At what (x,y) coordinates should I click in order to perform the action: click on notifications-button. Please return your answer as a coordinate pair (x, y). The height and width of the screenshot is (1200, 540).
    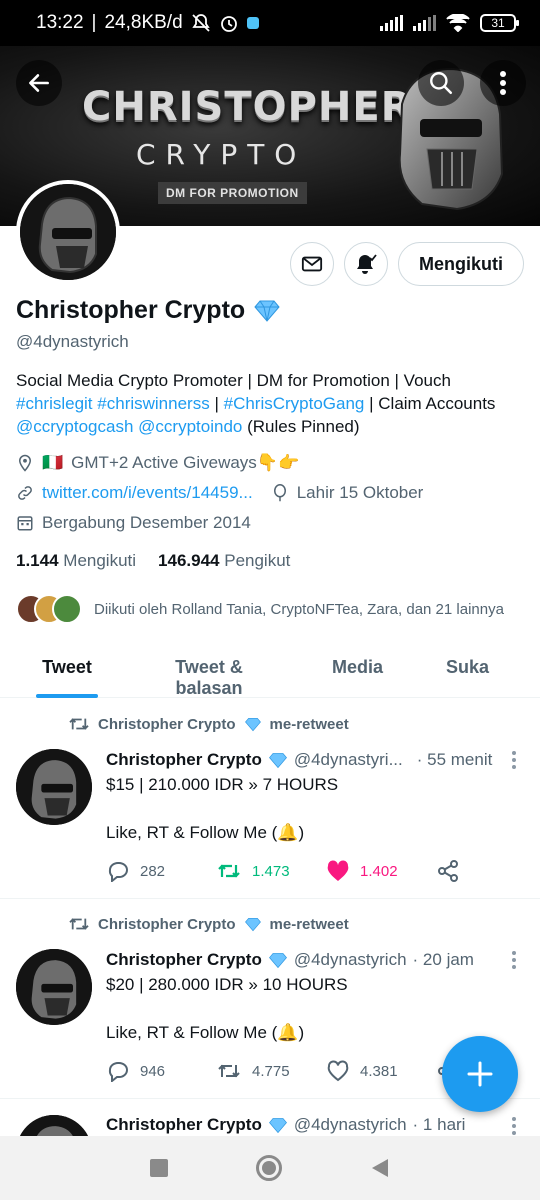
    Looking at the image, I should click on (366, 264).